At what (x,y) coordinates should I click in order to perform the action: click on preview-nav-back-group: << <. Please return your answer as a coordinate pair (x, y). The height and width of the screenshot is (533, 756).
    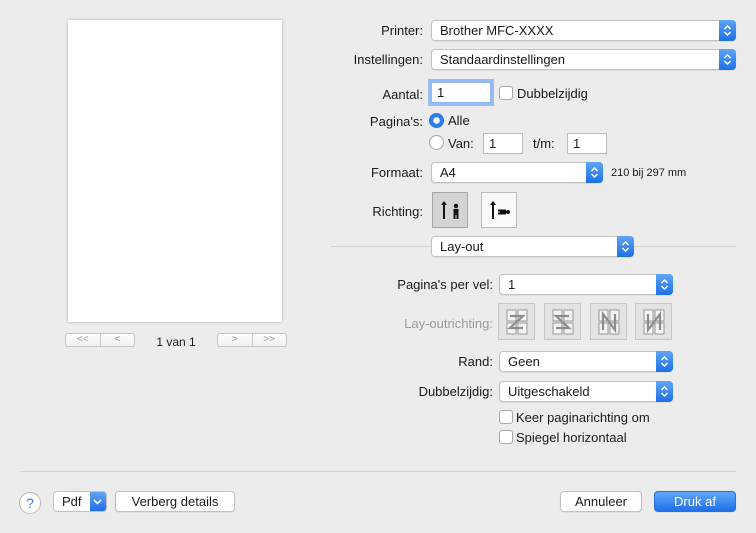
    Looking at the image, I should click on (100, 340).